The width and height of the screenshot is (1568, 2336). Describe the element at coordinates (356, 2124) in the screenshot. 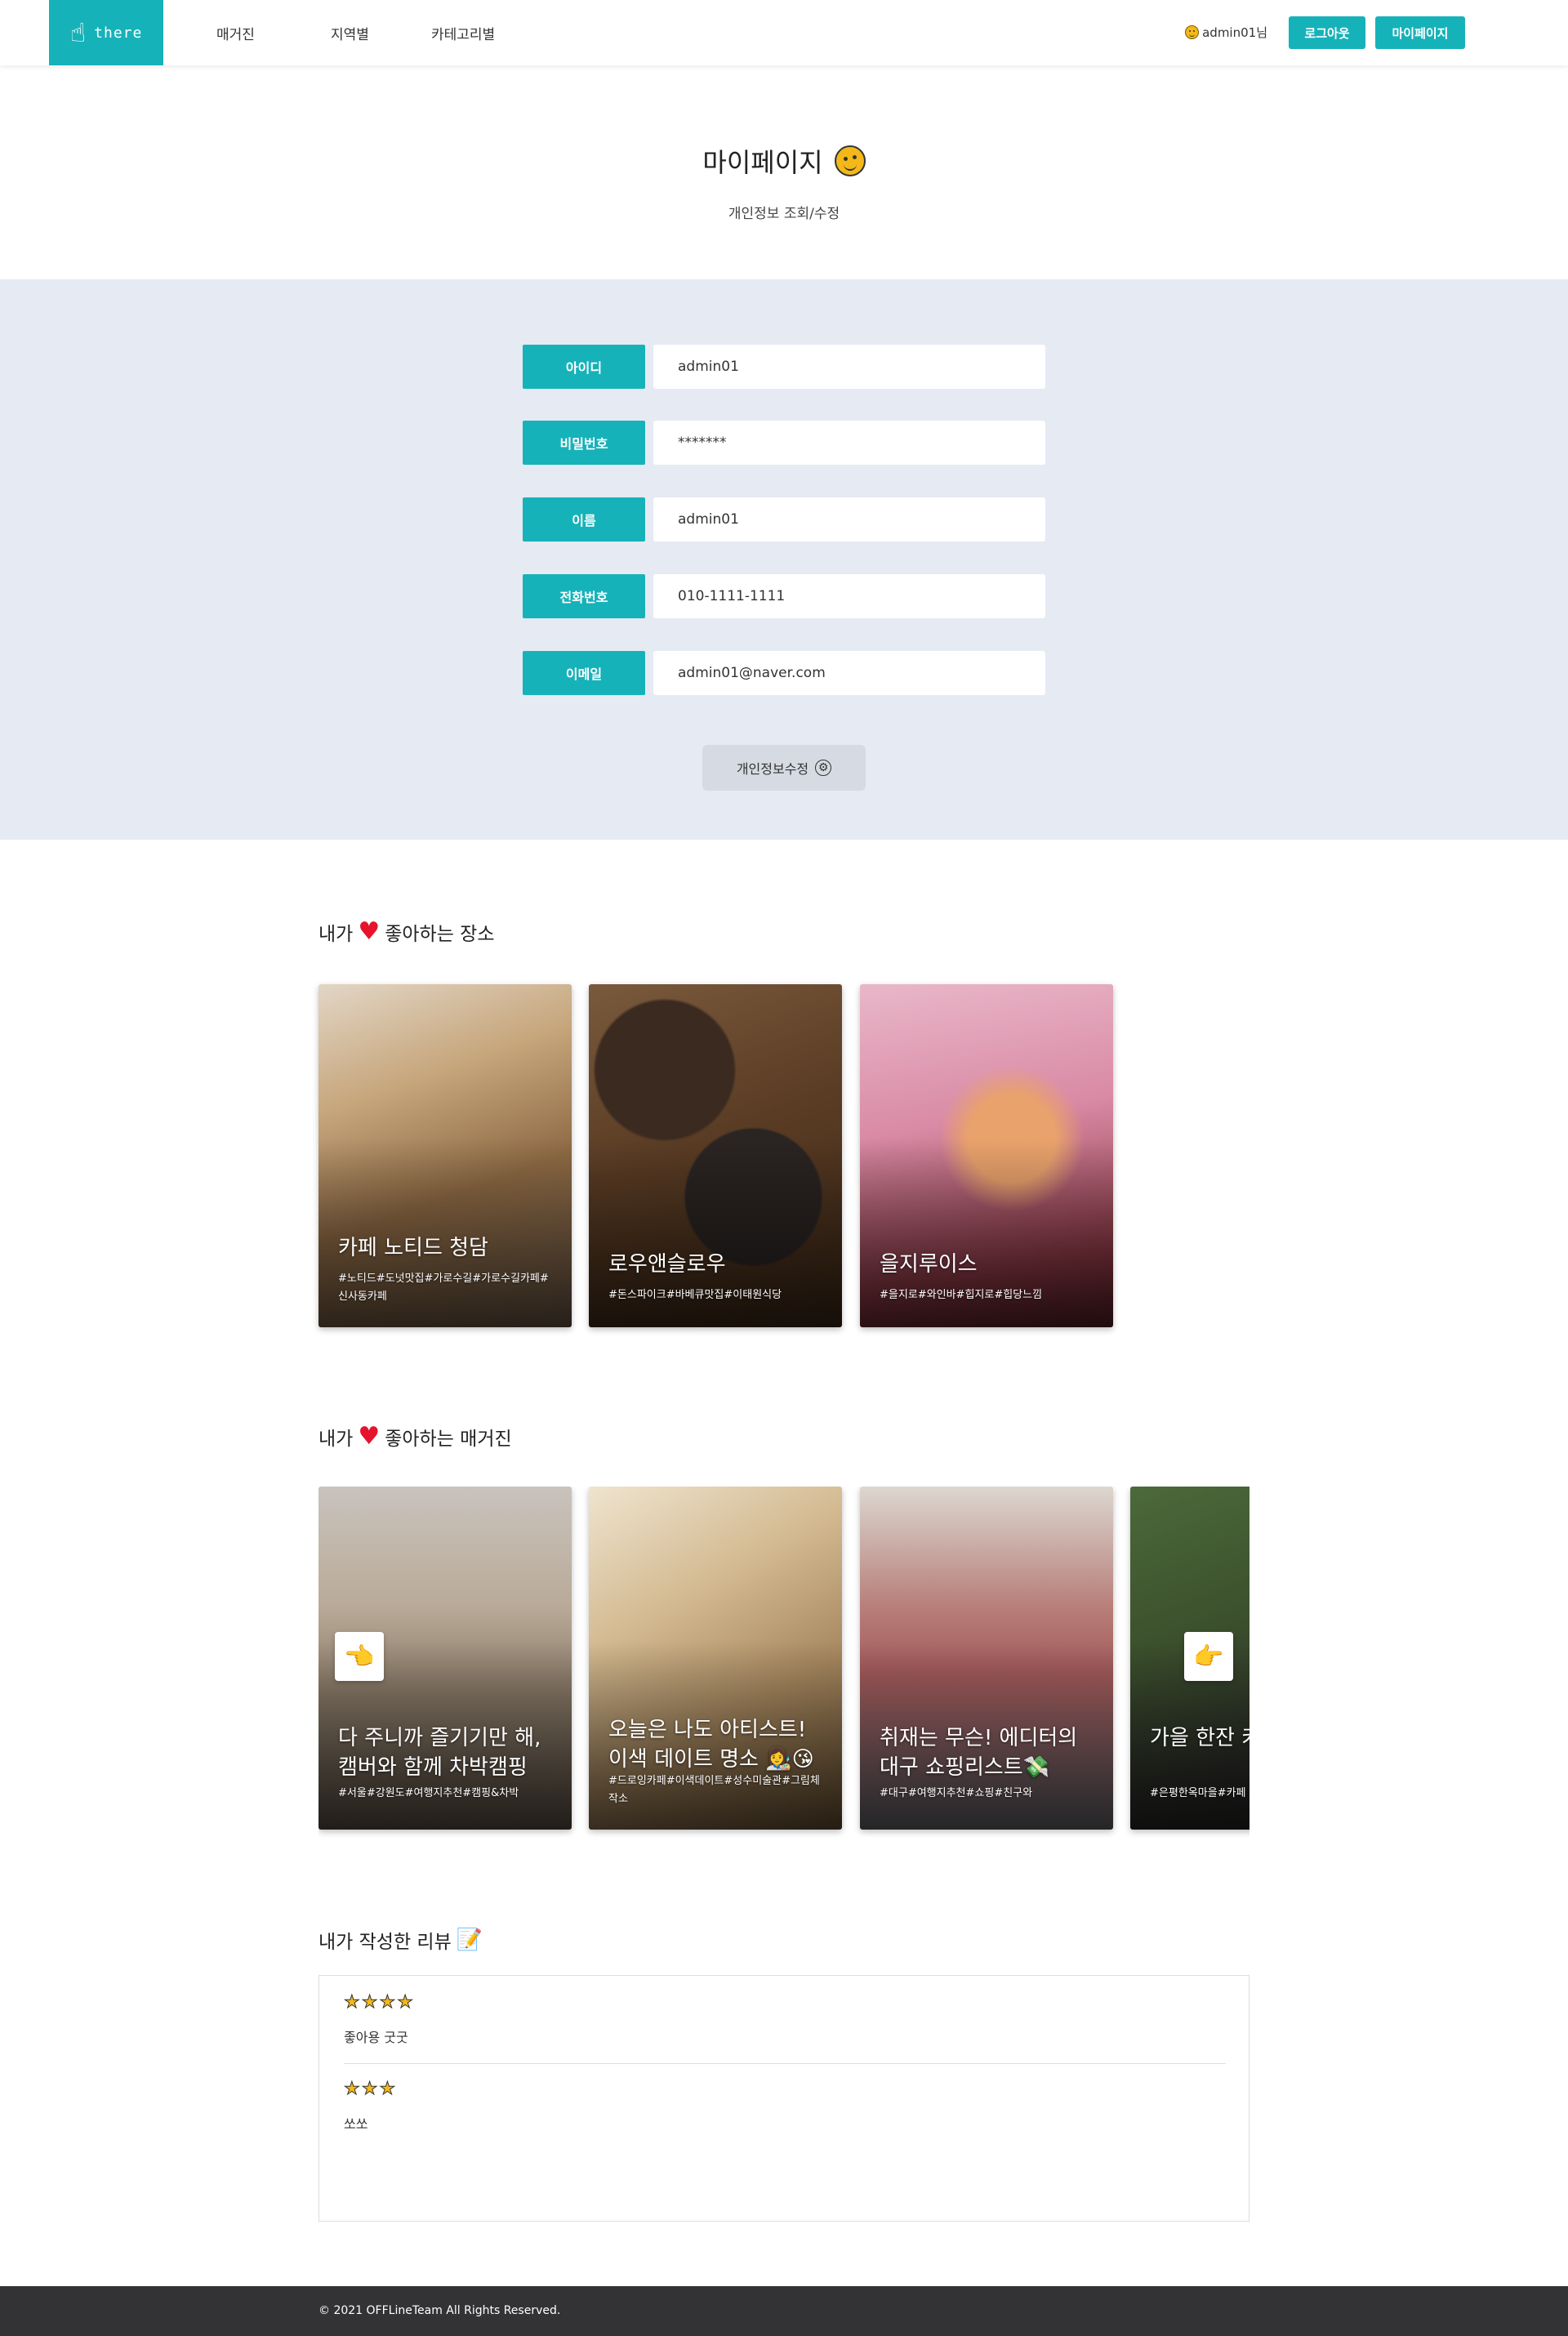

I see `review-text: 쏘쏘` at that location.